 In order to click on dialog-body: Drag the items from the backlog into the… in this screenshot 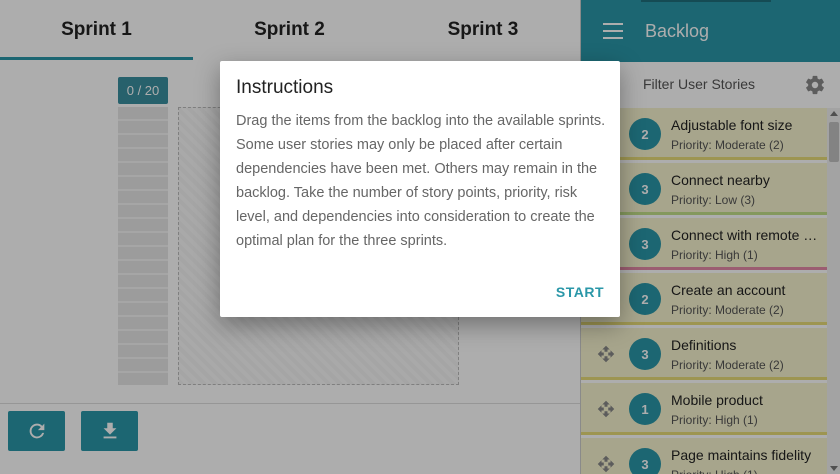, I will do `click(421, 181)`.